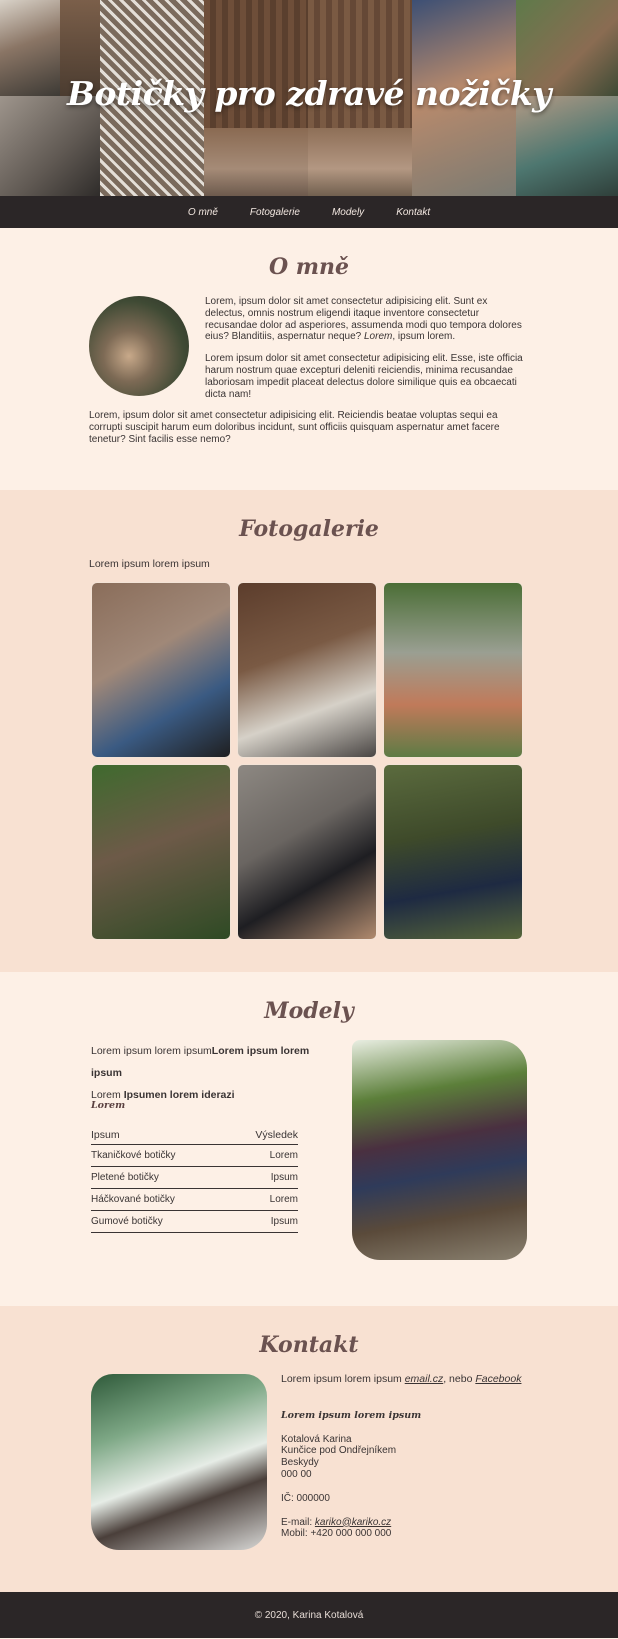  Describe the element at coordinates (179, 1462) in the screenshot. I see `contact-photo` at that location.